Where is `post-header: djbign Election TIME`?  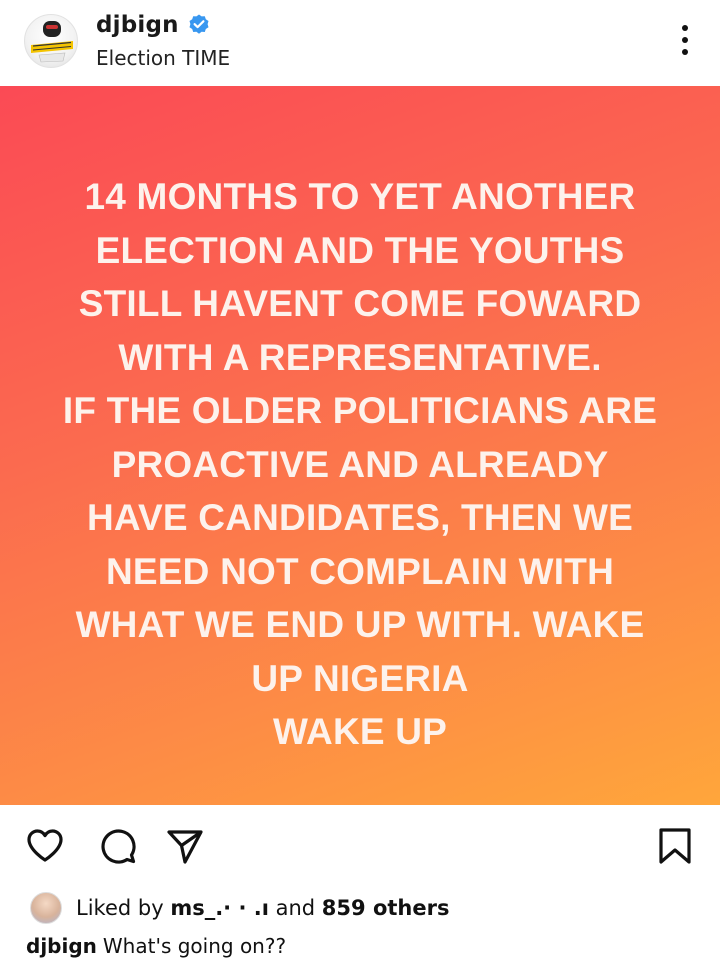 post-header: djbign Election TIME is located at coordinates (360, 43).